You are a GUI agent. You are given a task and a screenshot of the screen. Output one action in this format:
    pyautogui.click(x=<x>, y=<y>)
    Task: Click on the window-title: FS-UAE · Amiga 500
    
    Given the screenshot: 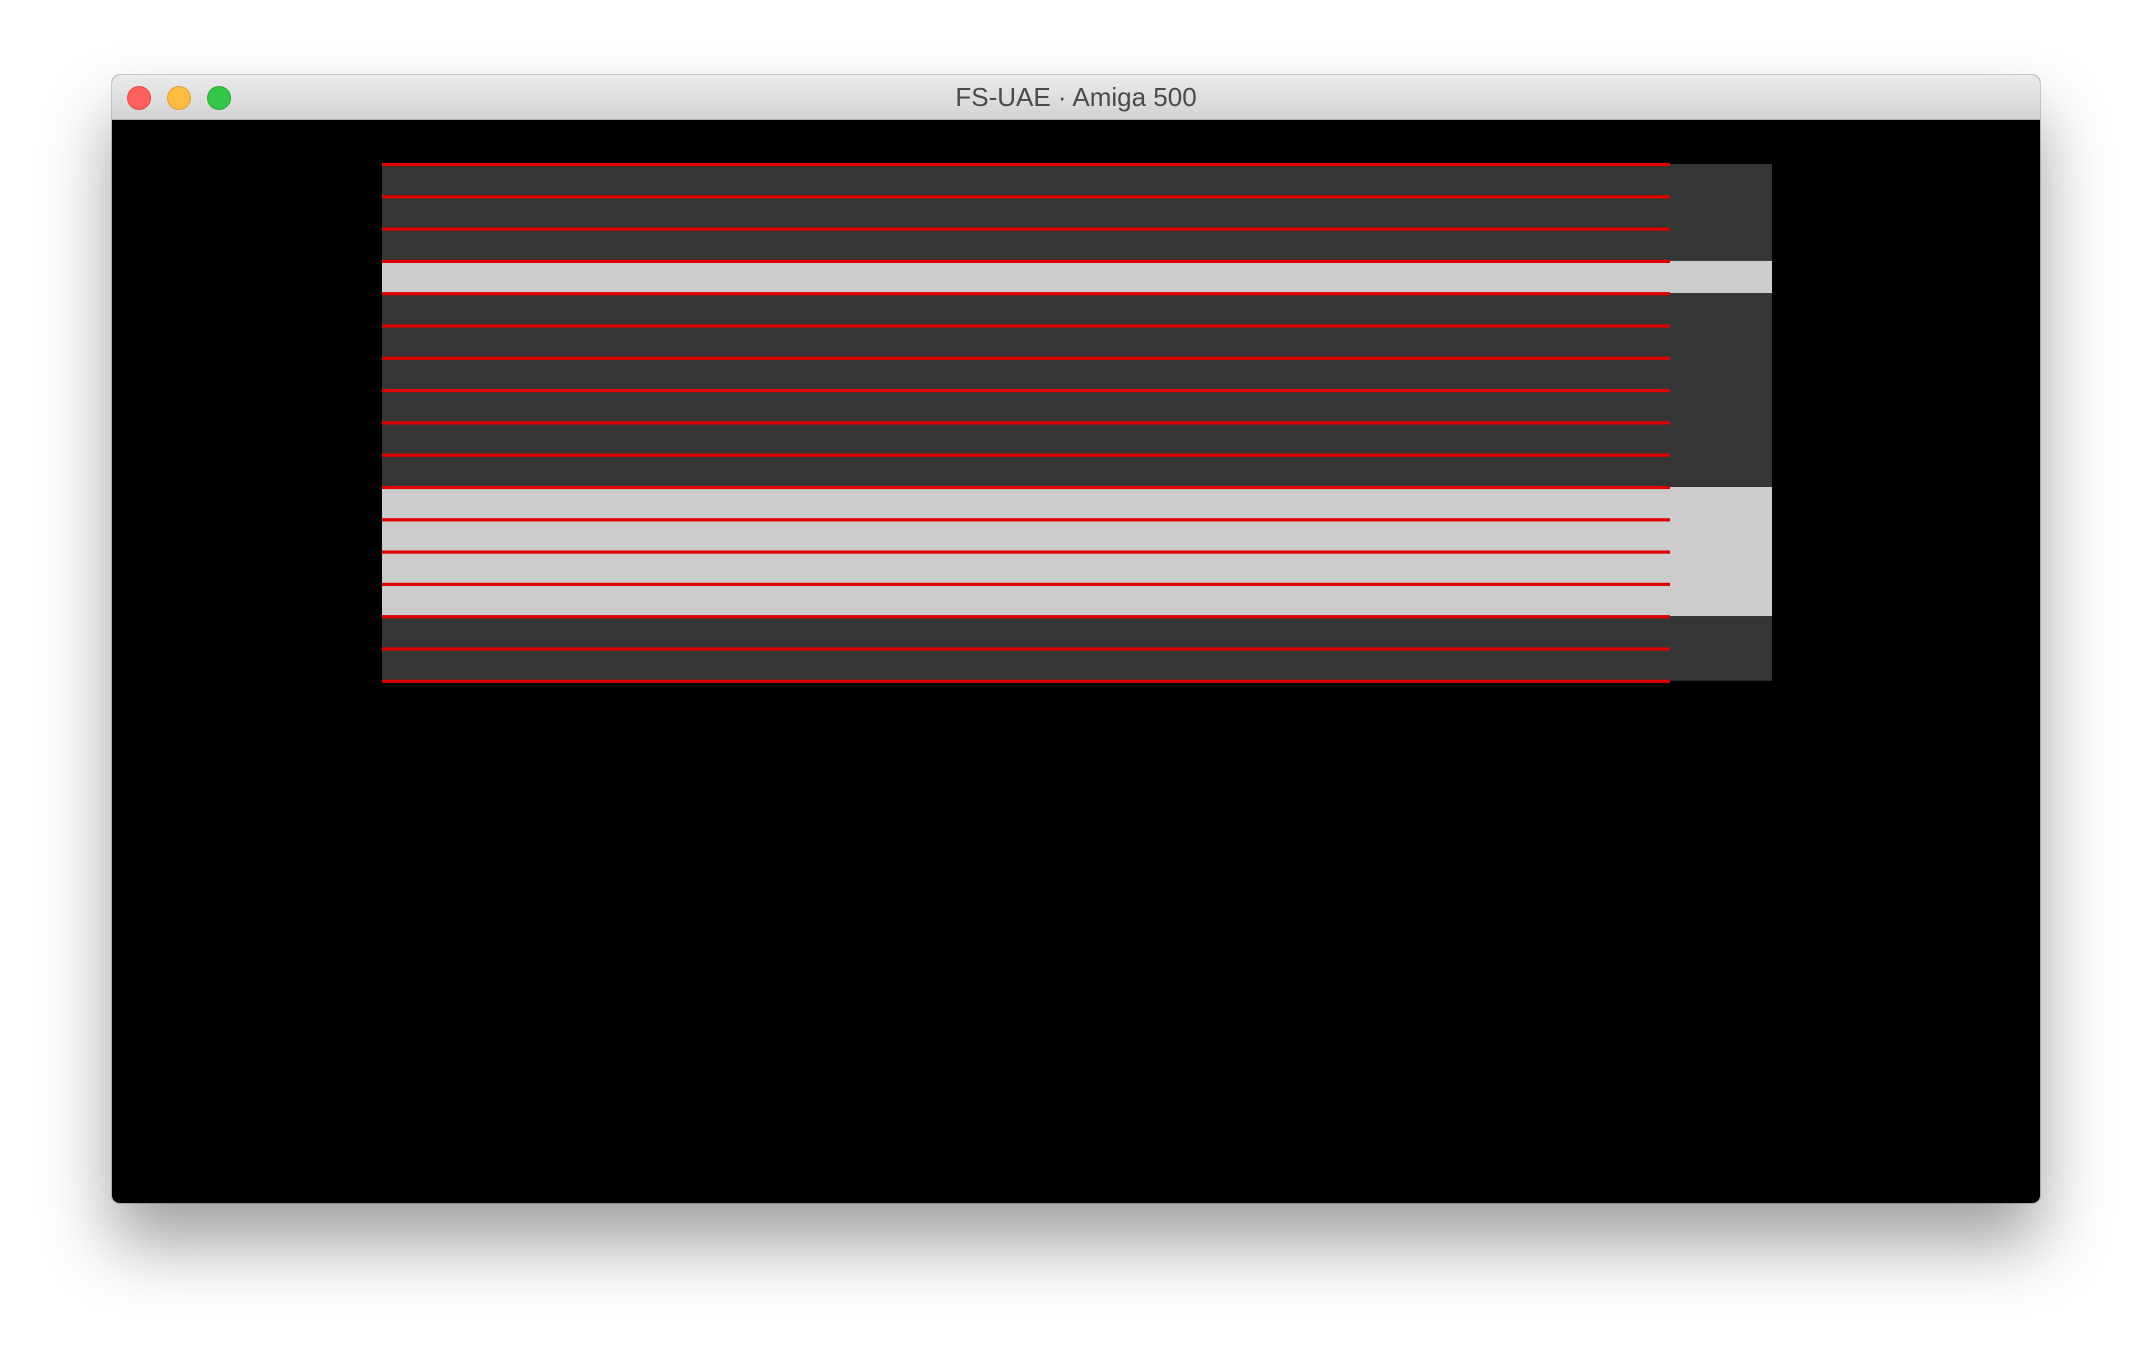 What is the action you would take?
    pyautogui.click(x=1076, y=97)
    